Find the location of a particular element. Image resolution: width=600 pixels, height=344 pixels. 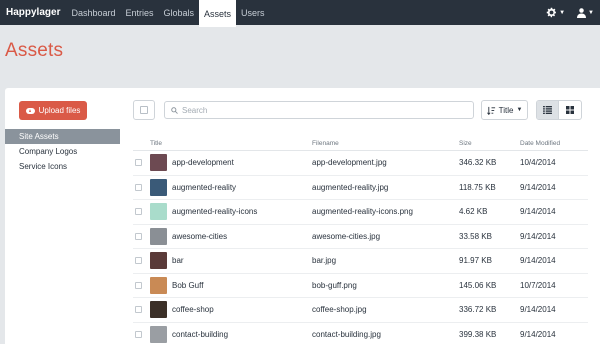

asset-size: 336.72 KB is located at coordinates (478, 310).